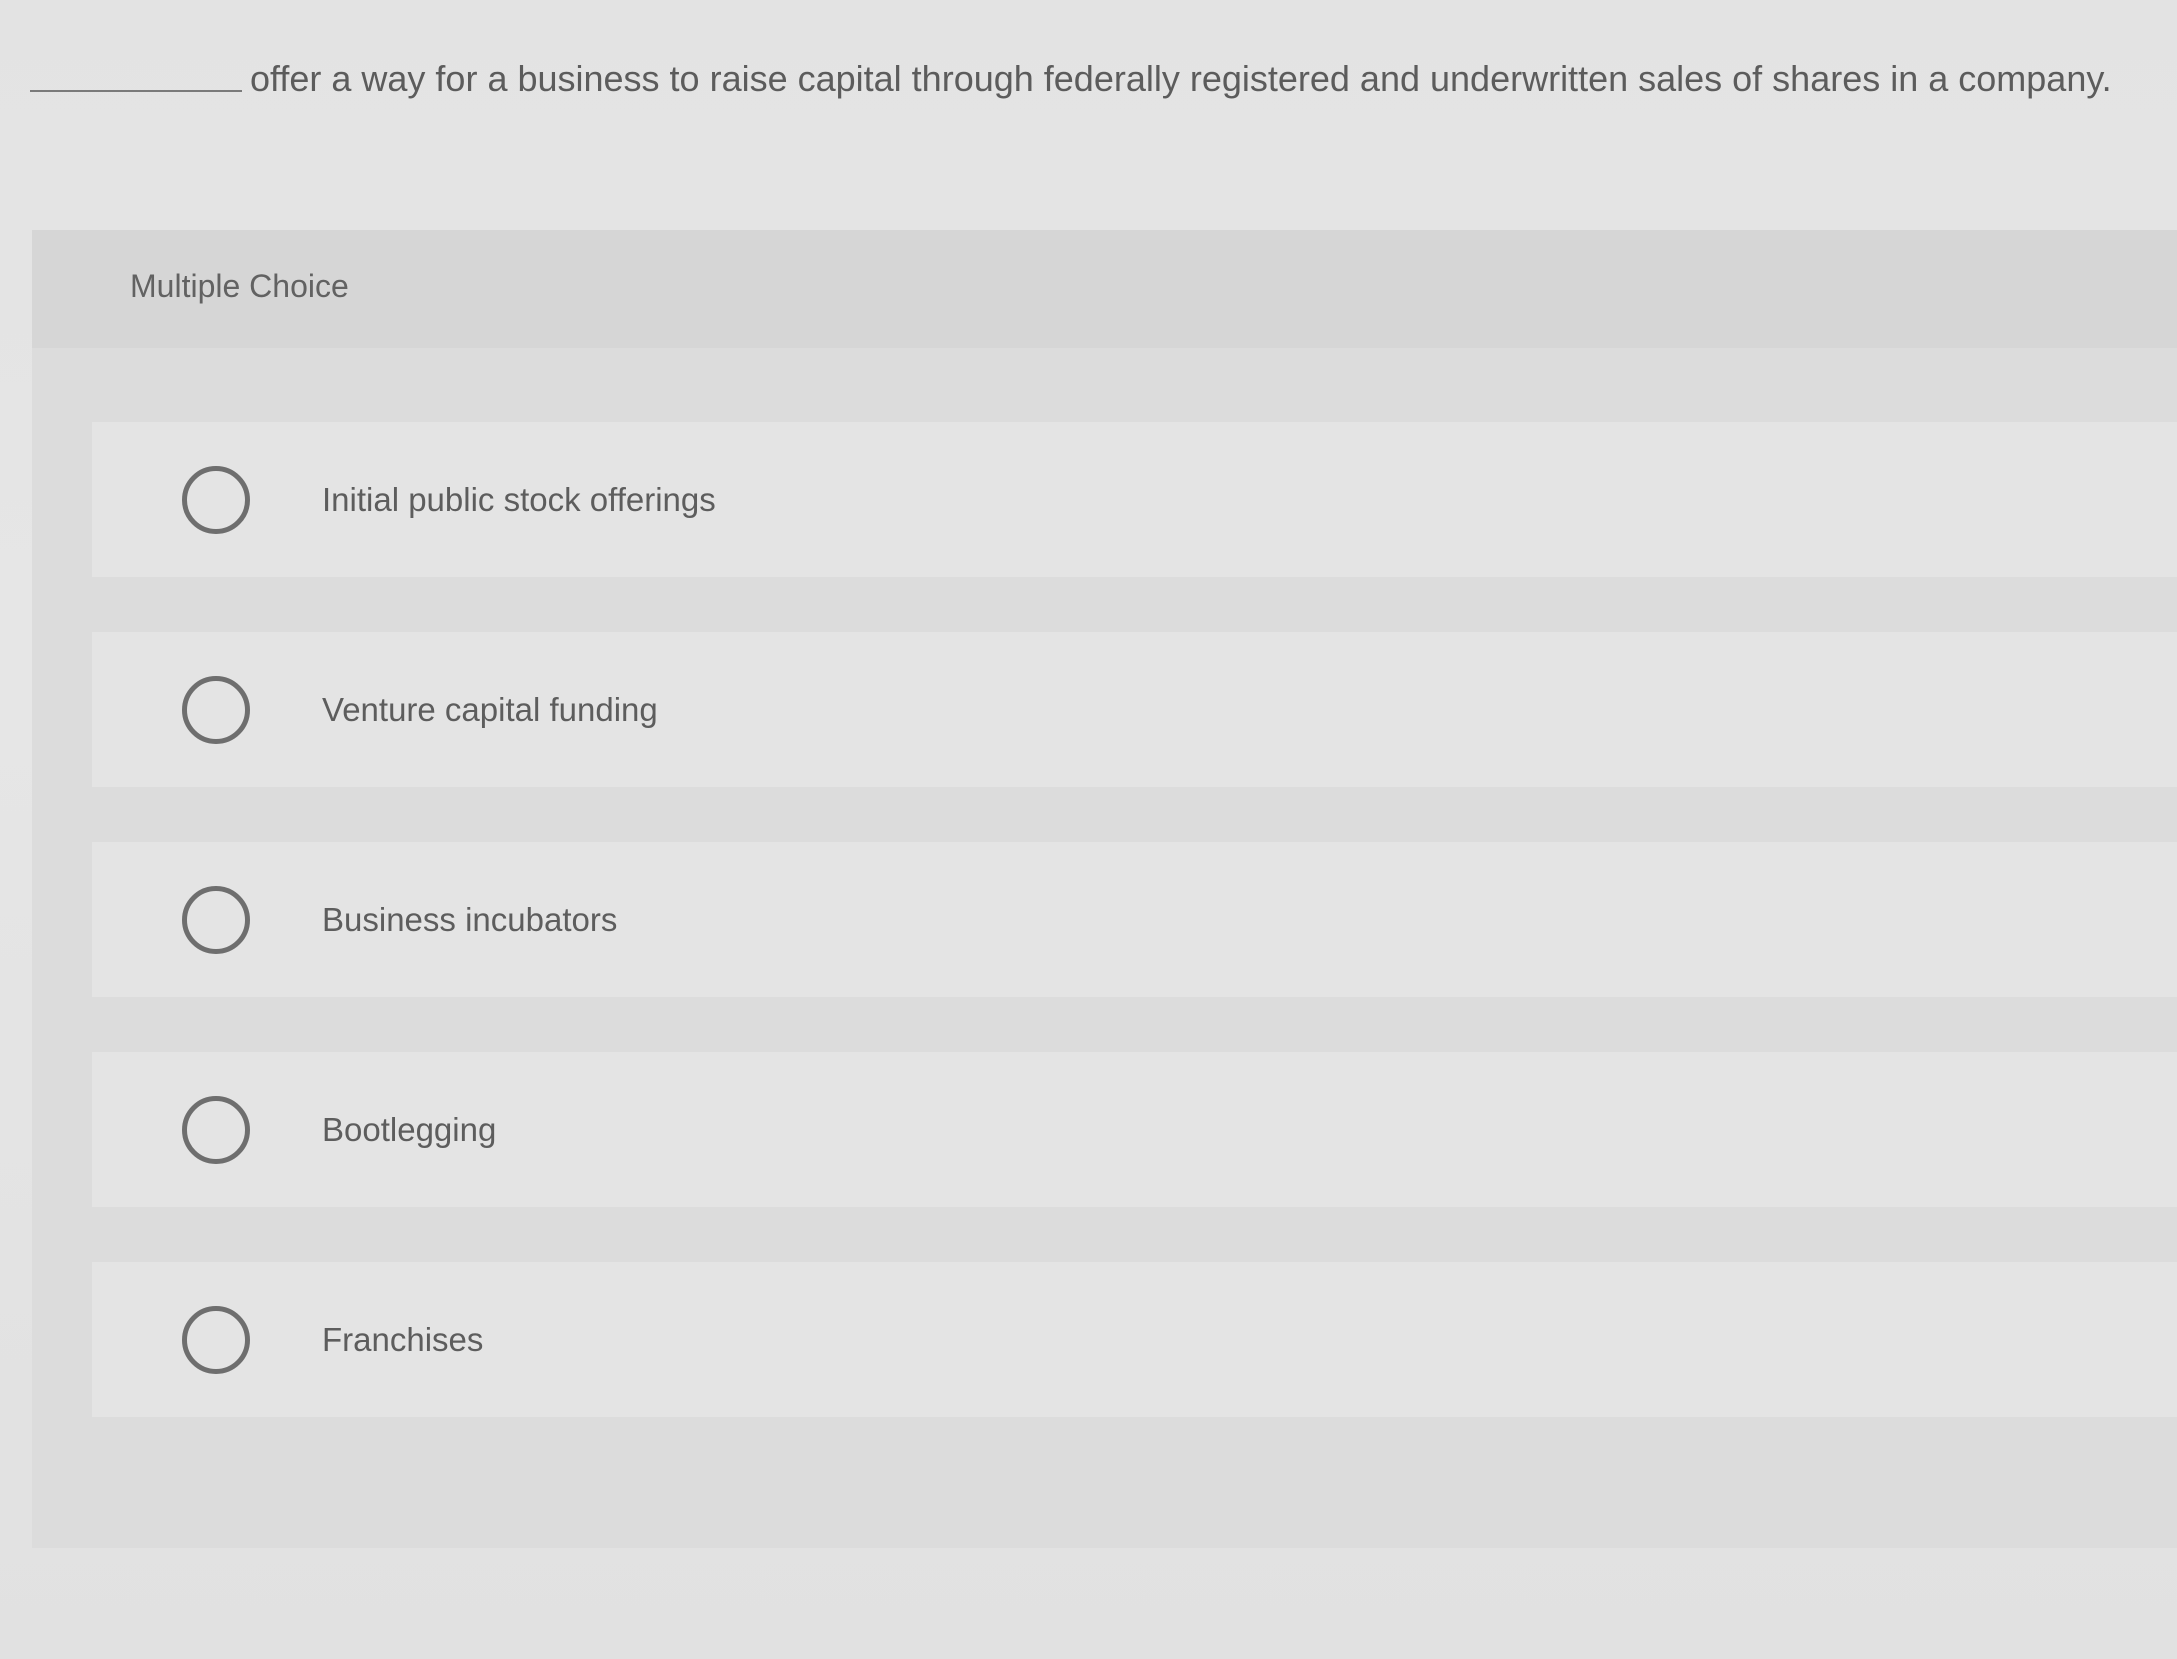  What do you see at coordinates (1134, 1339) in the screenshot?
I see `choice-option-franchises: Franchises` at bounding box center [1134, 1339].